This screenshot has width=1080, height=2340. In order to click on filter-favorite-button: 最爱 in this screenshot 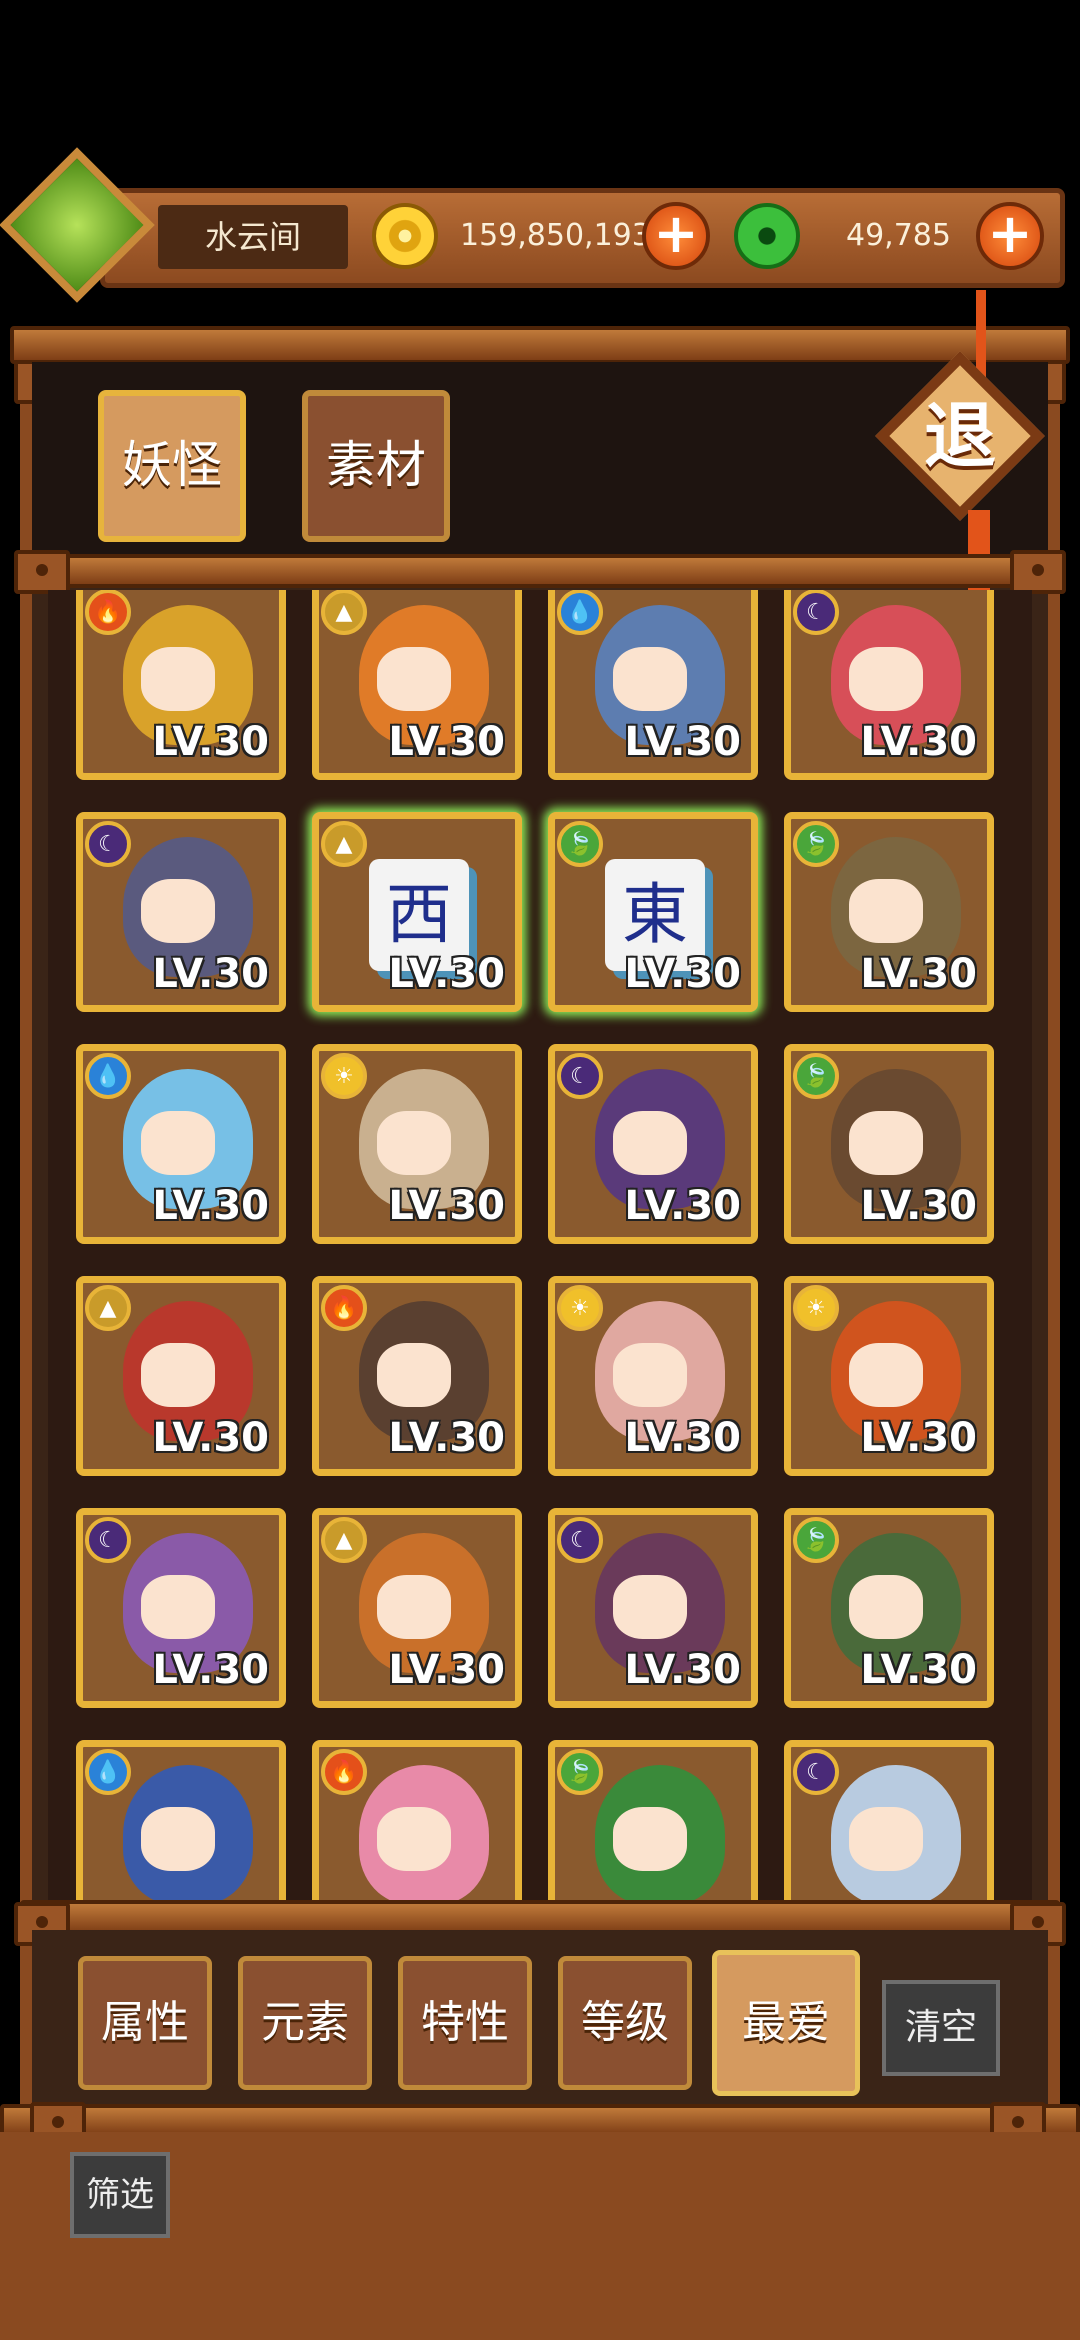, I will do `click(786, 2023)`.